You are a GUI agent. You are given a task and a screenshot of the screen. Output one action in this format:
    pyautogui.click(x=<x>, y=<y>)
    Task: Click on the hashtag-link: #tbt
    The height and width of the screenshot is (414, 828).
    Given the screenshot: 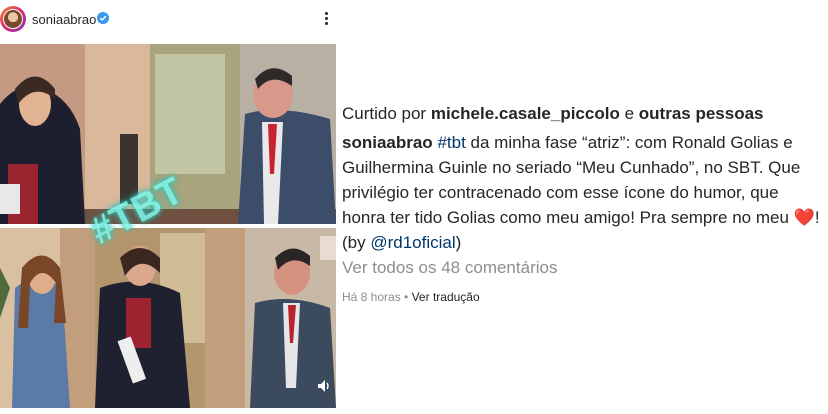 What is the action you would take?
    pyautogui.click(x=451, y=142)
    